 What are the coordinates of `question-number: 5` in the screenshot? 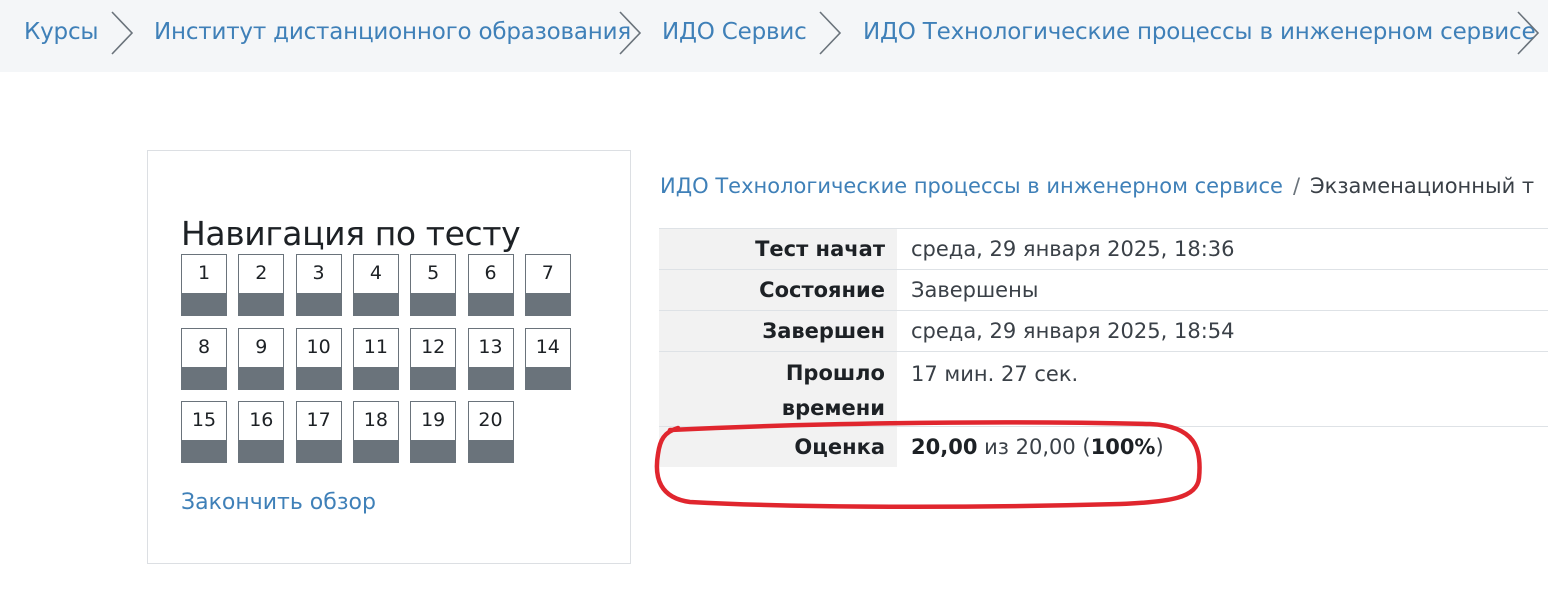 It's located at (433, 273).